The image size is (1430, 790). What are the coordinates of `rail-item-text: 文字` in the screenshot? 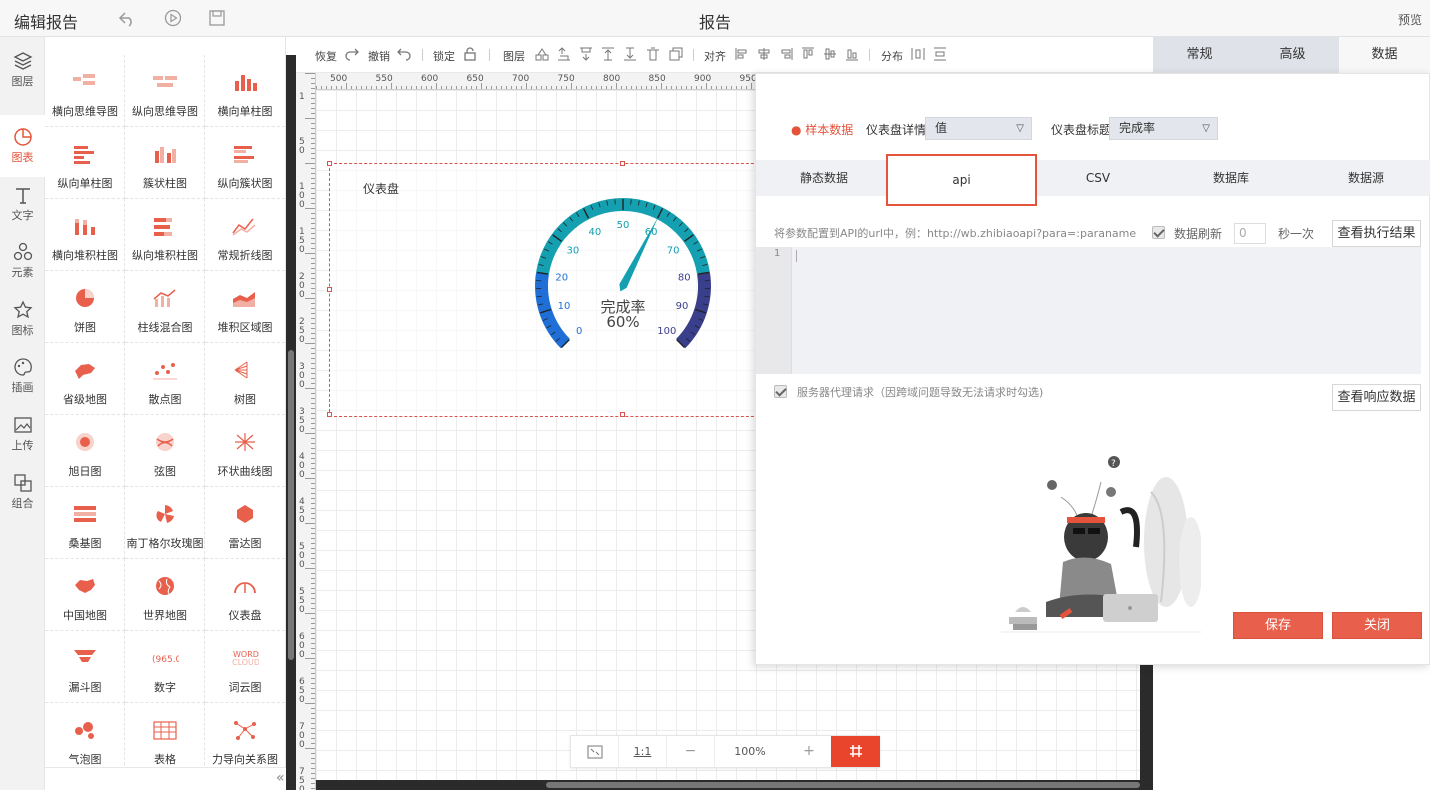 It's located at (22, 214).